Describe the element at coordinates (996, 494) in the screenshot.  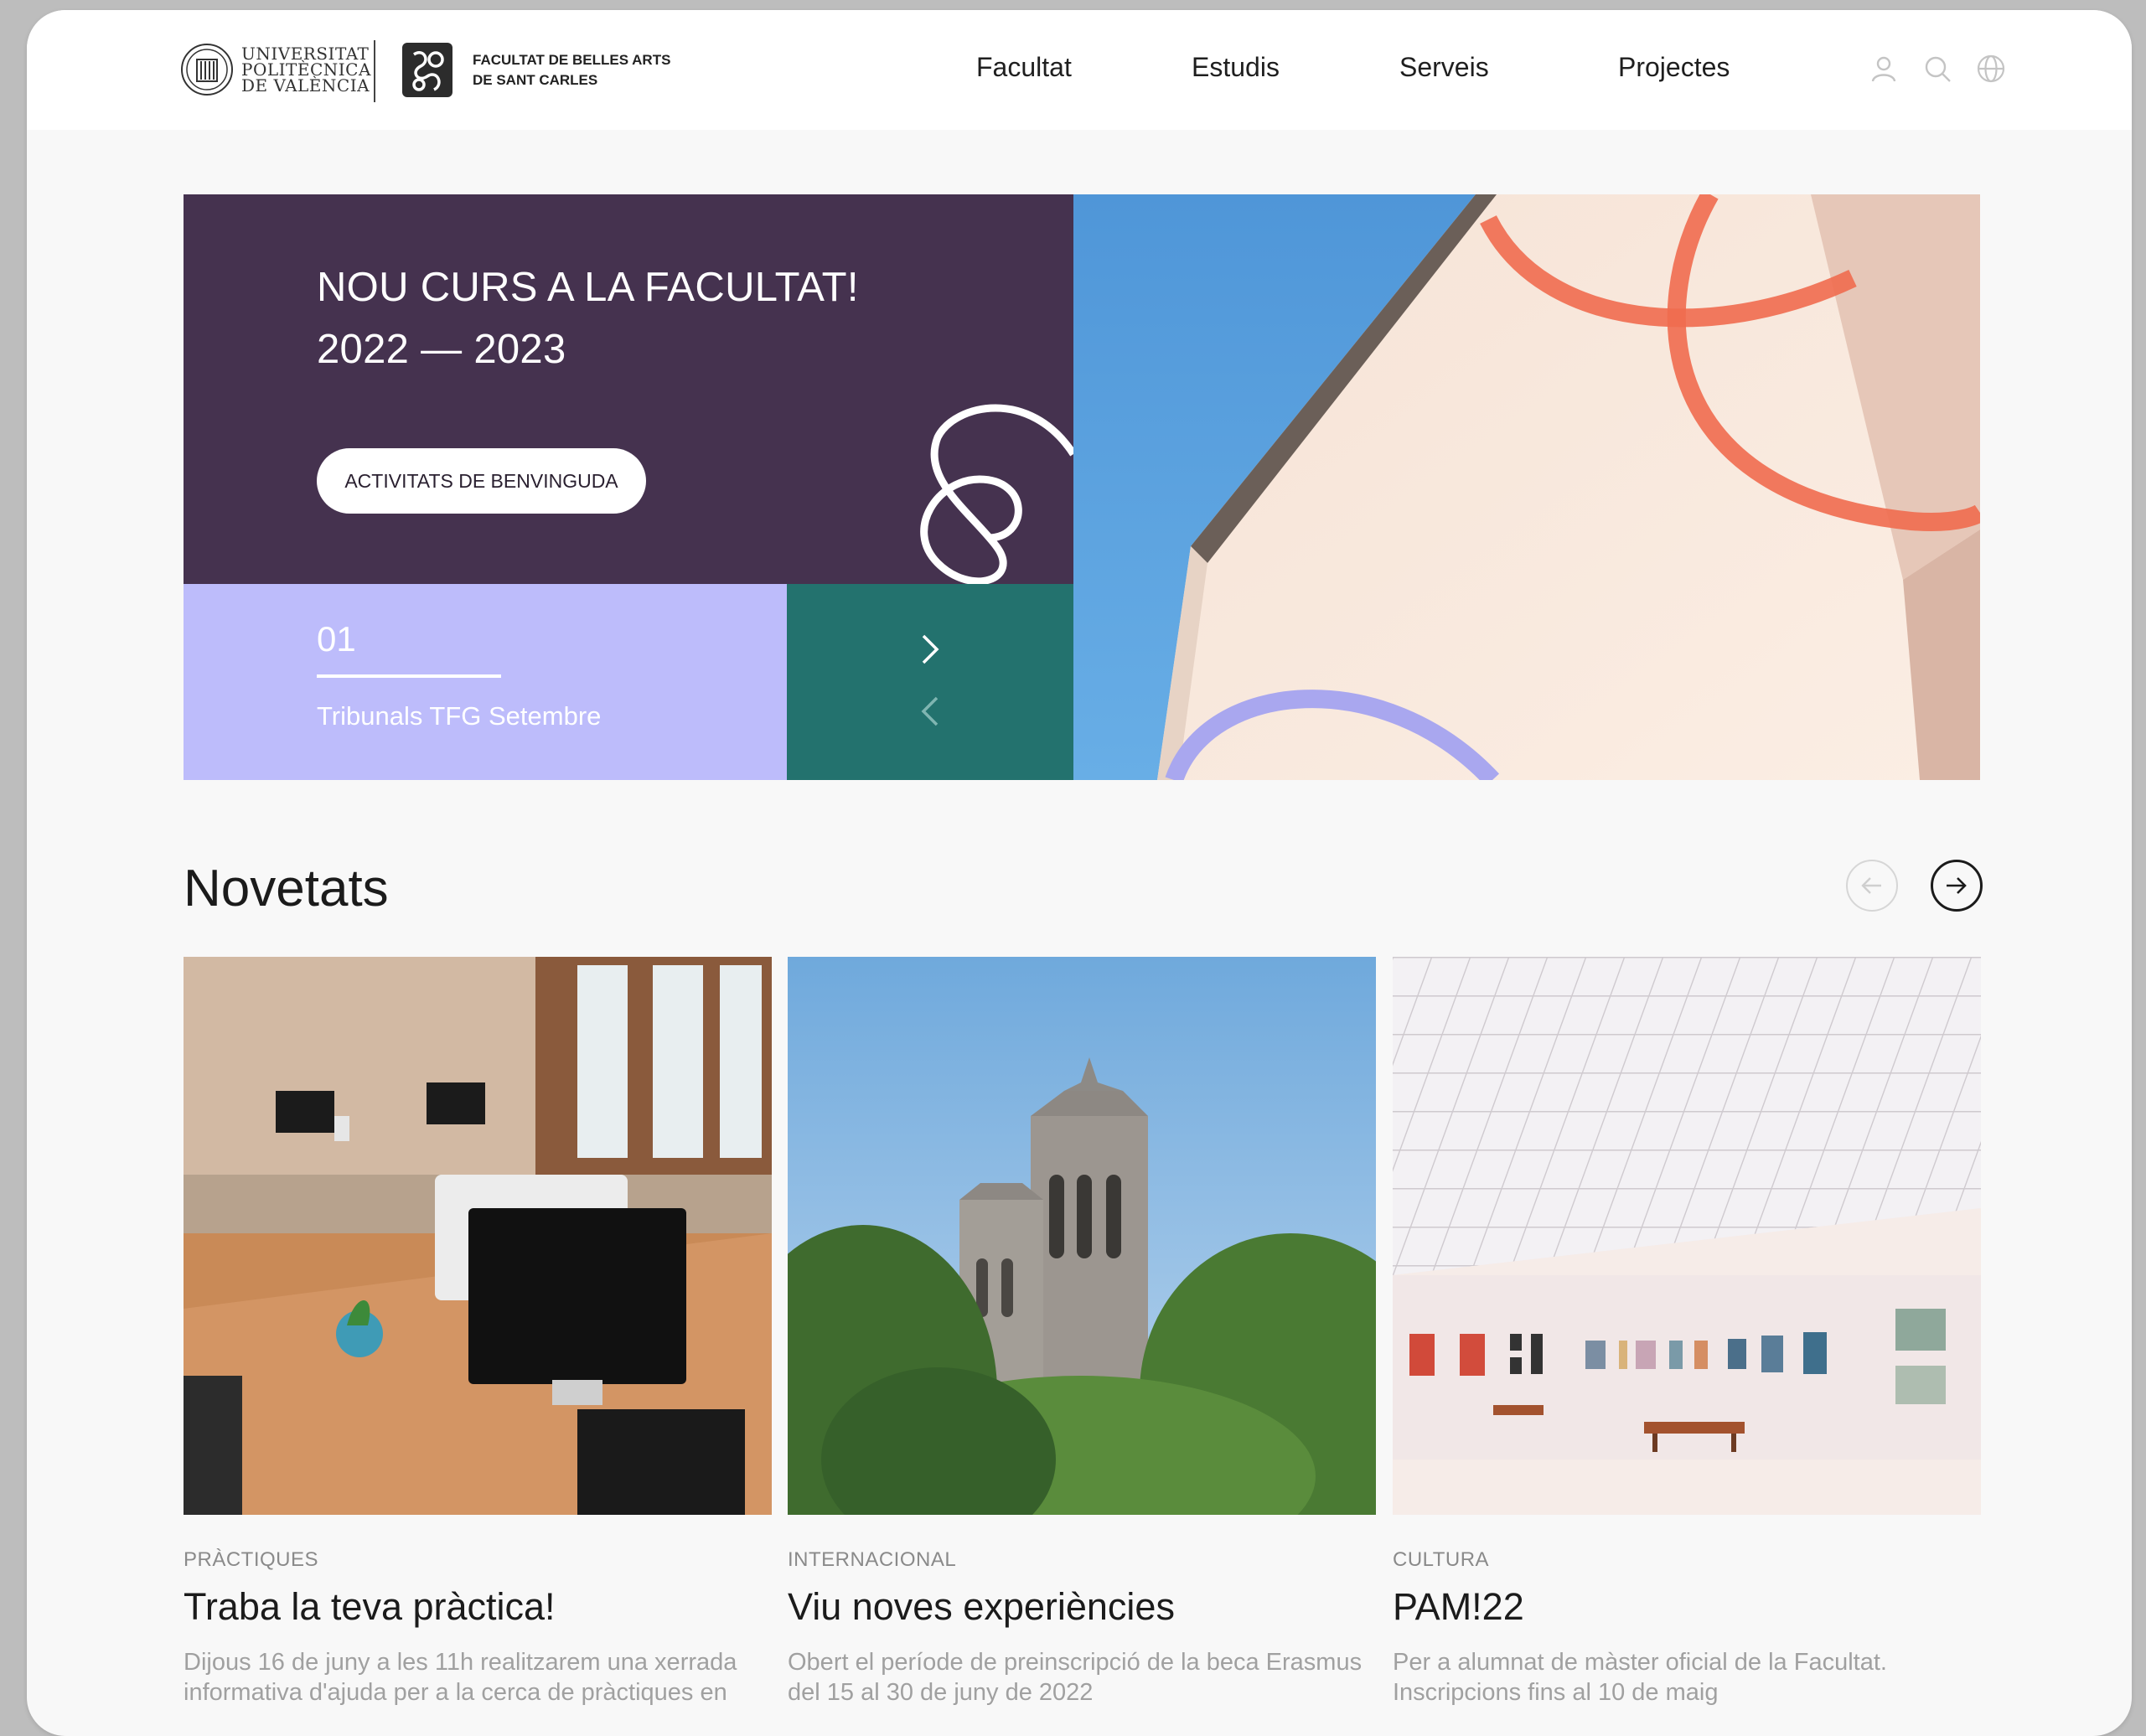
I see `decorative-loop-icon` at that location.